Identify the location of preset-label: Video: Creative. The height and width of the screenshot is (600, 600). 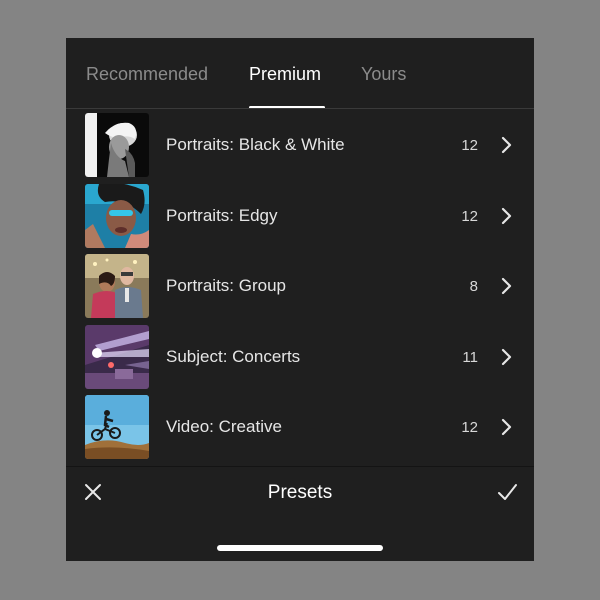
(224, 426).